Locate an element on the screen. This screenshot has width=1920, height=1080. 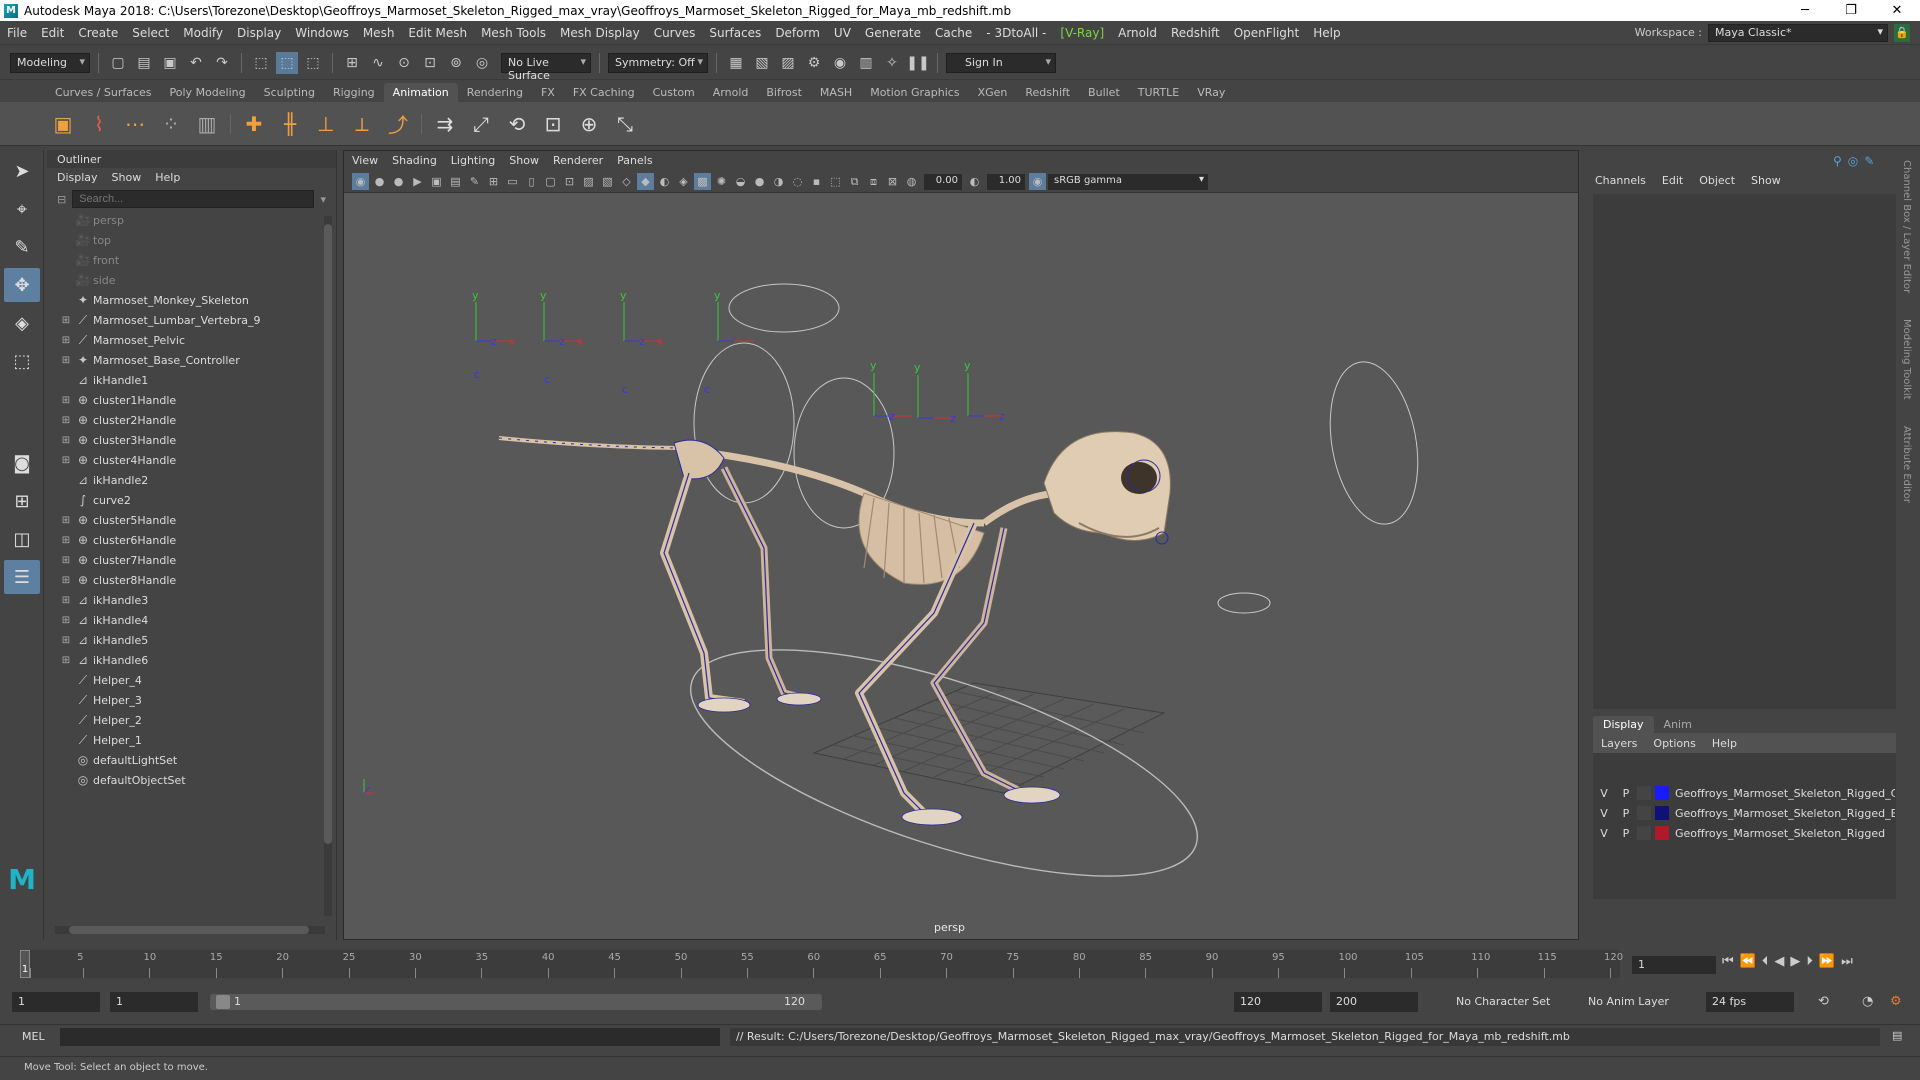
character-set-dropdown: No Character Set is located at coordinates (1510, 1002).